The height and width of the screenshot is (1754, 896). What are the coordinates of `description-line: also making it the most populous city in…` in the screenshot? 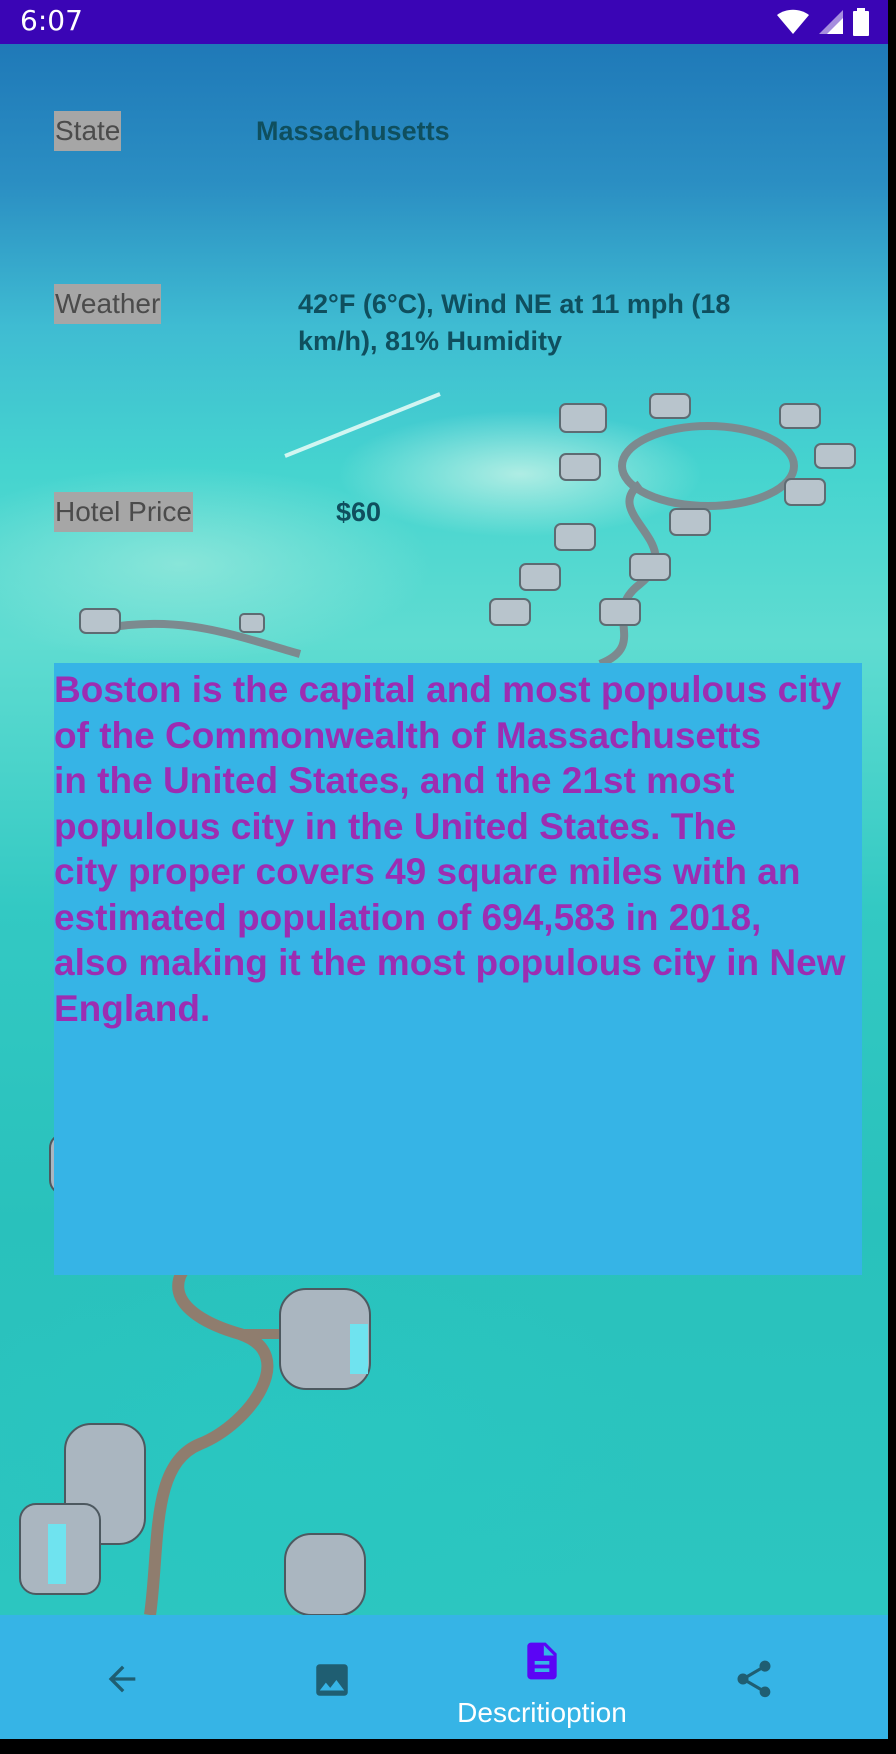 It's located at (450, 962).